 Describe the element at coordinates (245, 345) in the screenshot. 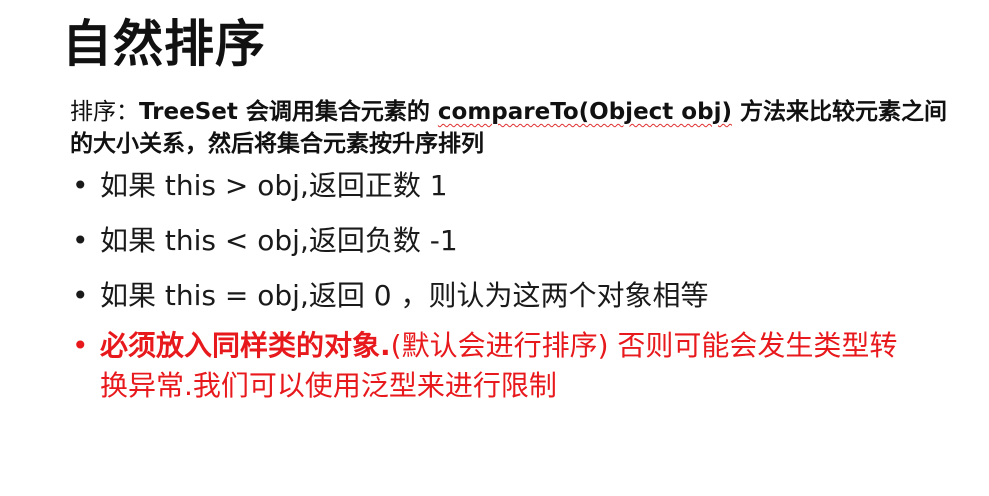

I see `warning-bold-text: 必须放入同样类的对象.` at that location.